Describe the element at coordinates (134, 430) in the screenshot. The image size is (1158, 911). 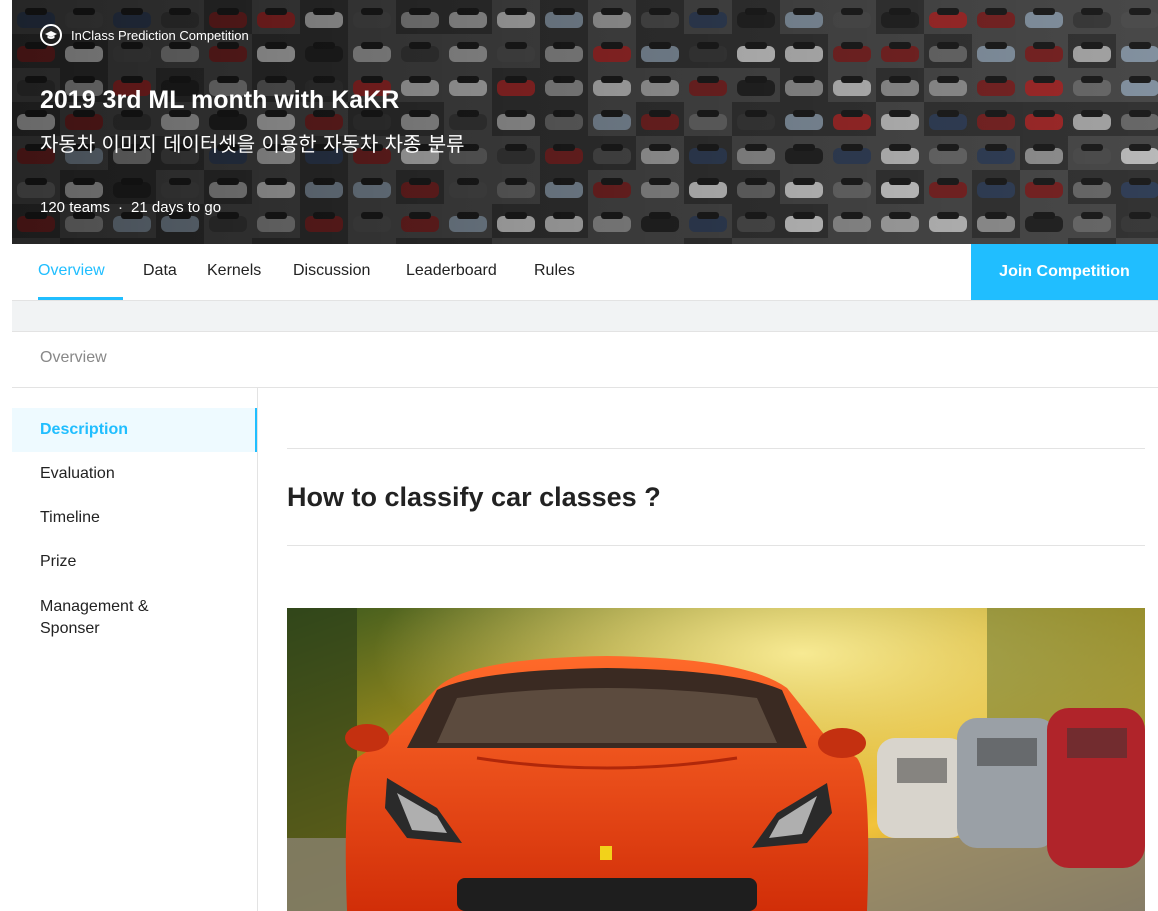
I see `sidebar-item-description: Description` at that location.